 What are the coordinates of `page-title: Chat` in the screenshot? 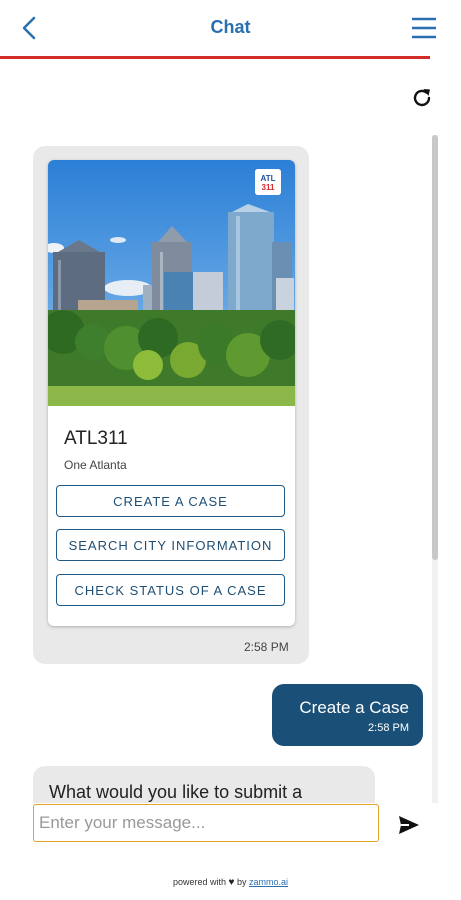 It's located at (230, 27).